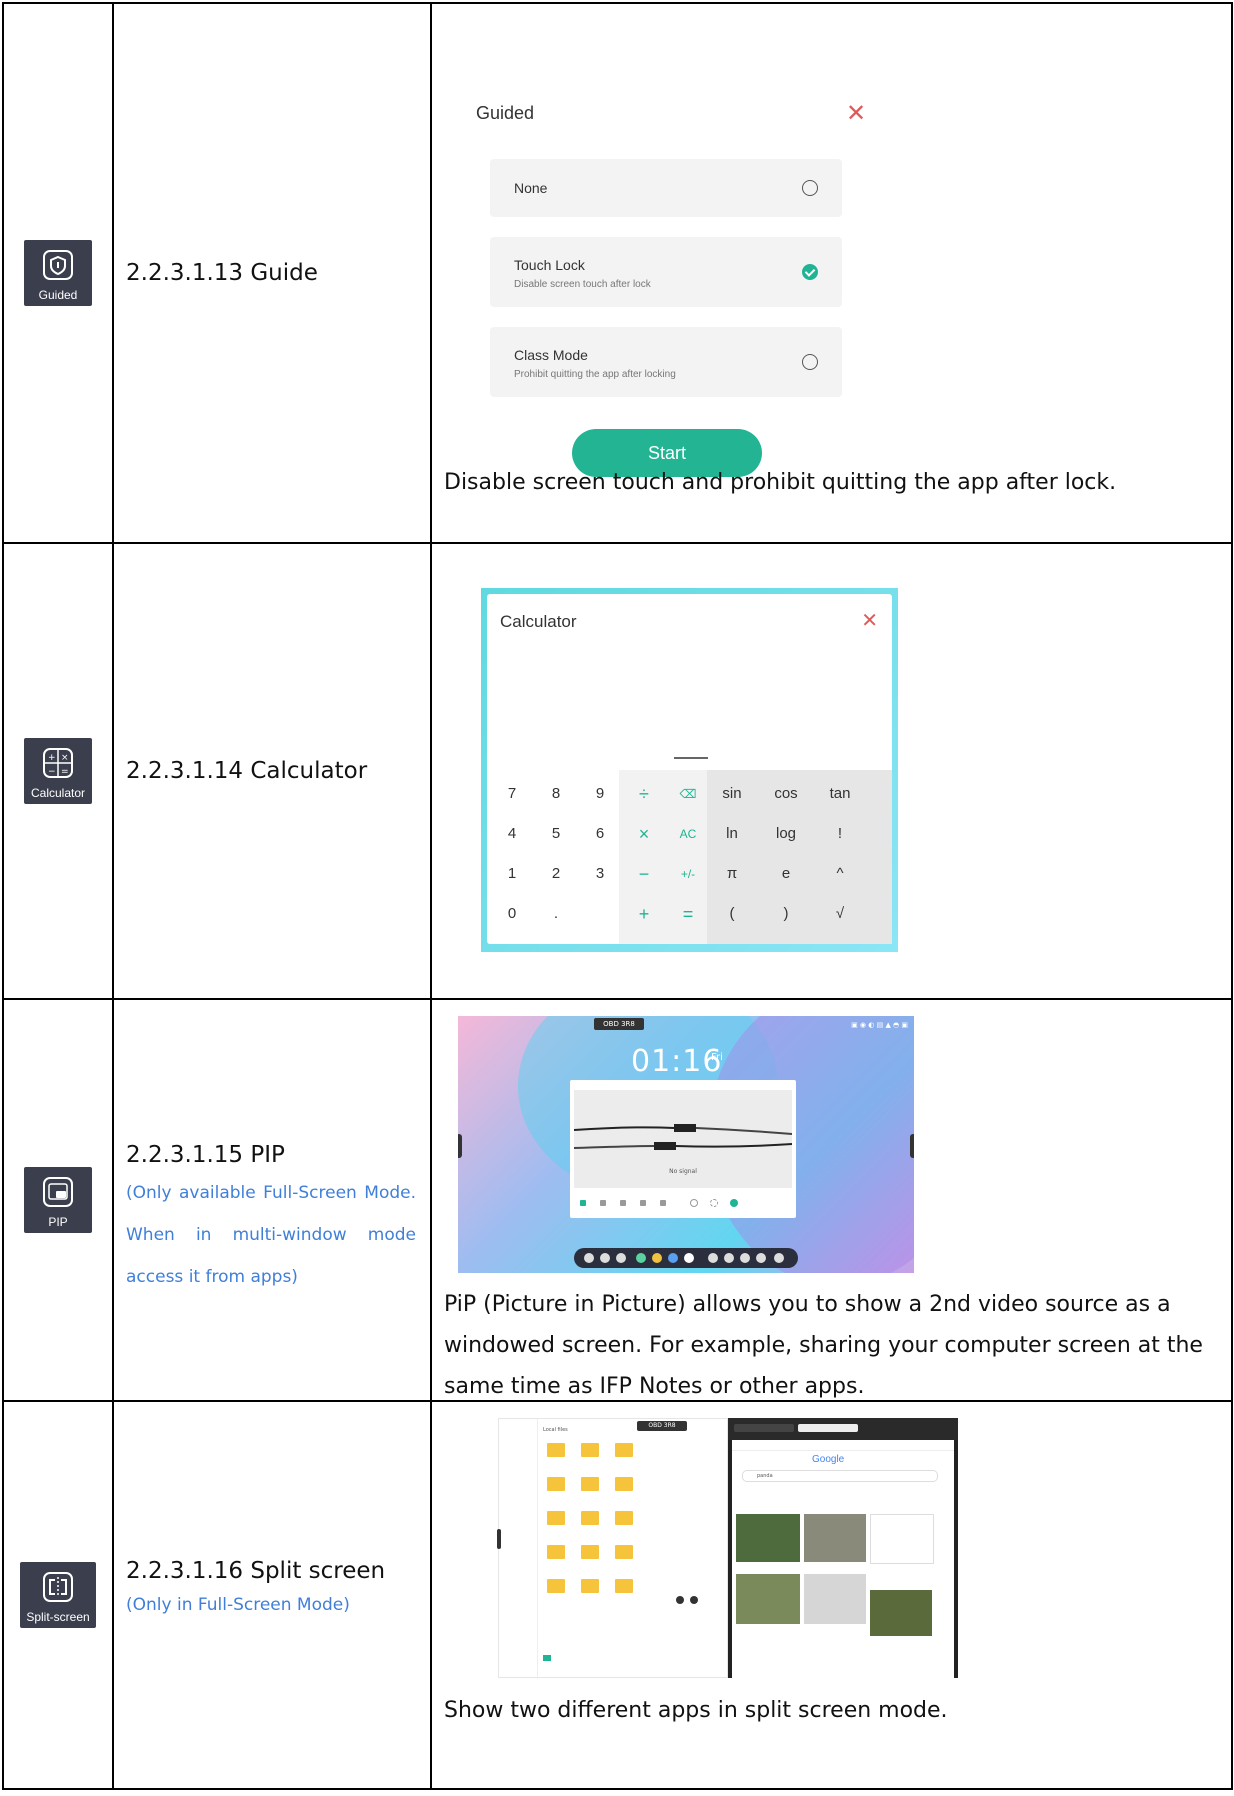  I want to click on calc-key: 6, so click(600, 834).